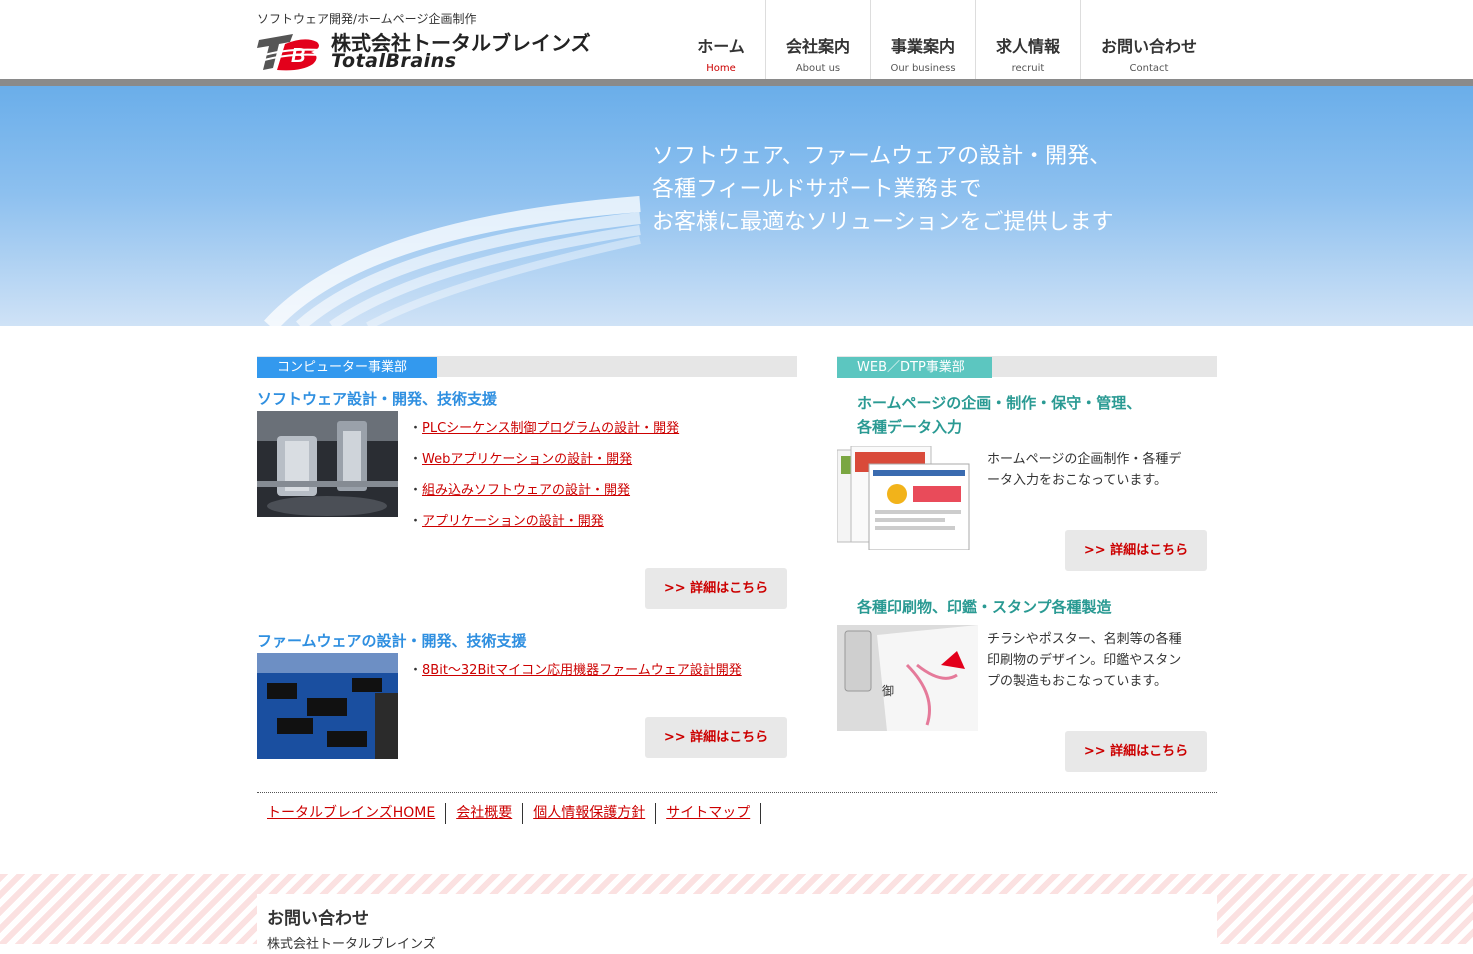 The height and width of the screenshot is (954, 1473). Describe the element at coordinates (817, 189) in the screenshot. I see `hero-line-2: 各種フィールドサポート業務まで` at that location.